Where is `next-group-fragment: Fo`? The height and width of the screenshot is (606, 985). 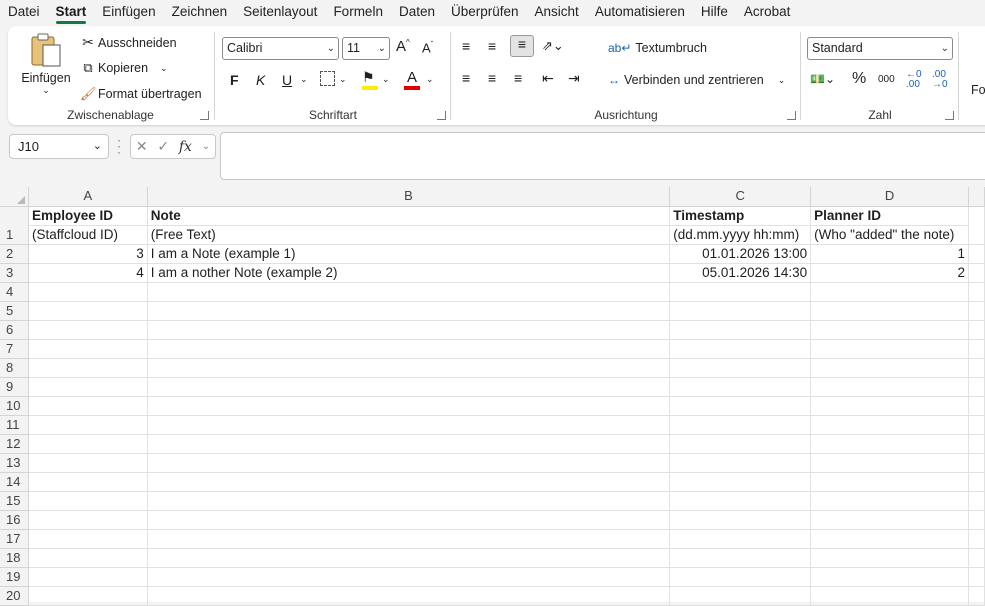
next-group-fragment: Fo is located at coordinates (978, 90).